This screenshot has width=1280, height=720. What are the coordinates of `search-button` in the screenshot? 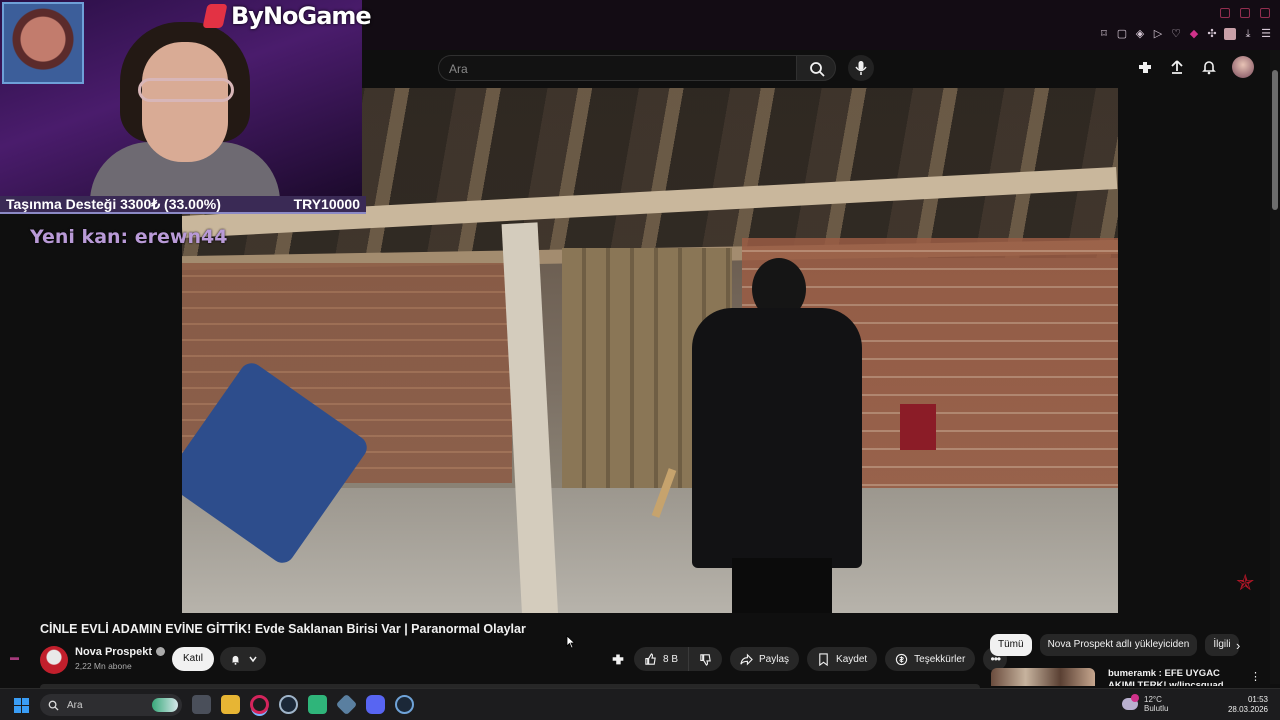 It's located at (816, 68).